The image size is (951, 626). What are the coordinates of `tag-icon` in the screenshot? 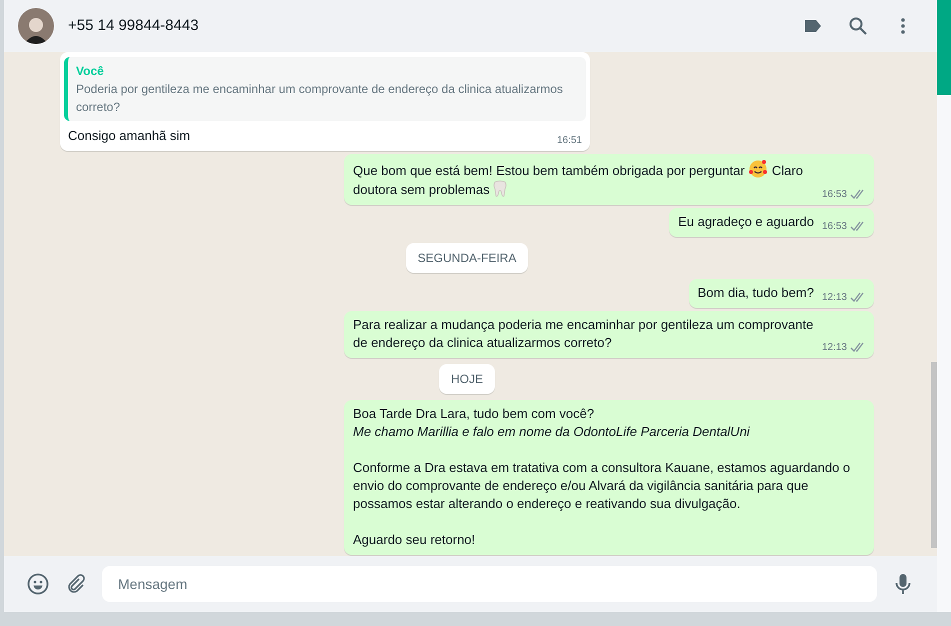 It's located at (813, 26).